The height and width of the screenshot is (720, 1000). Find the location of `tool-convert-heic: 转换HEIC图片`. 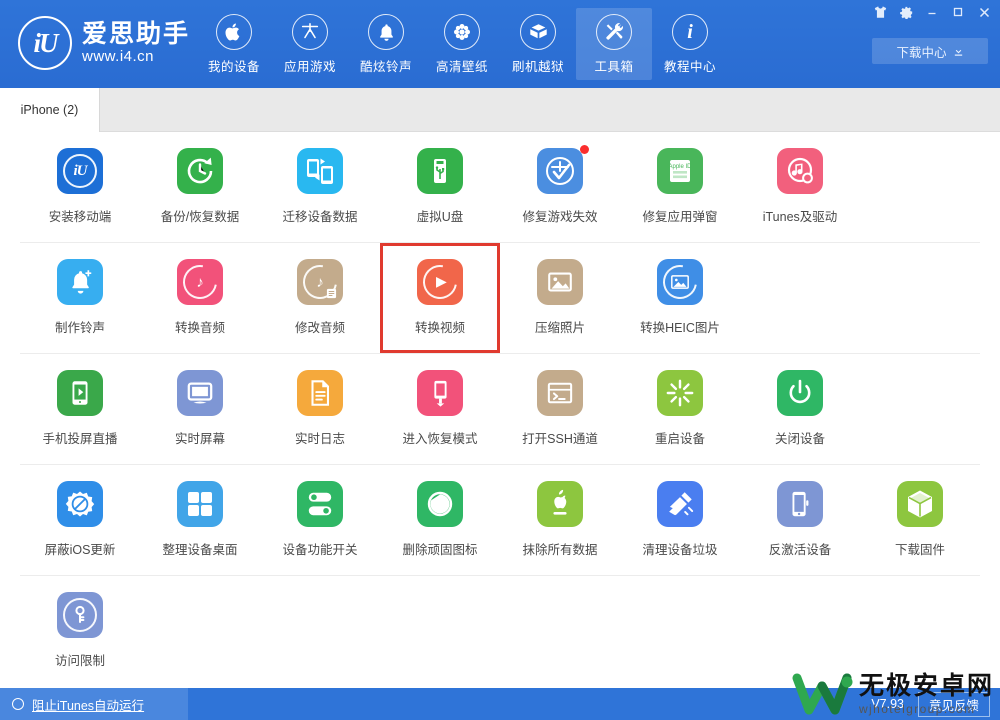

tool-convert-heic: 转换HEIC图片 is located at coordinates (680, 298).